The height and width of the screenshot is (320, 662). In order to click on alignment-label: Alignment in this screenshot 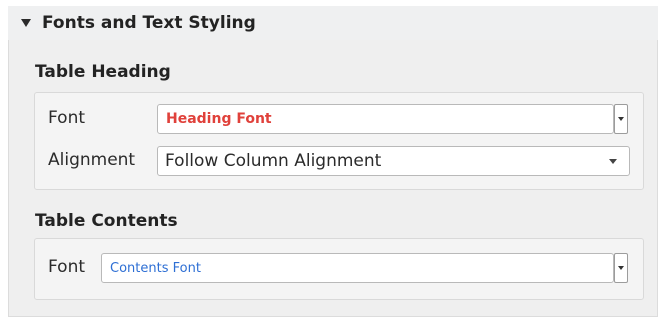, I will do `click(92, 160)`.